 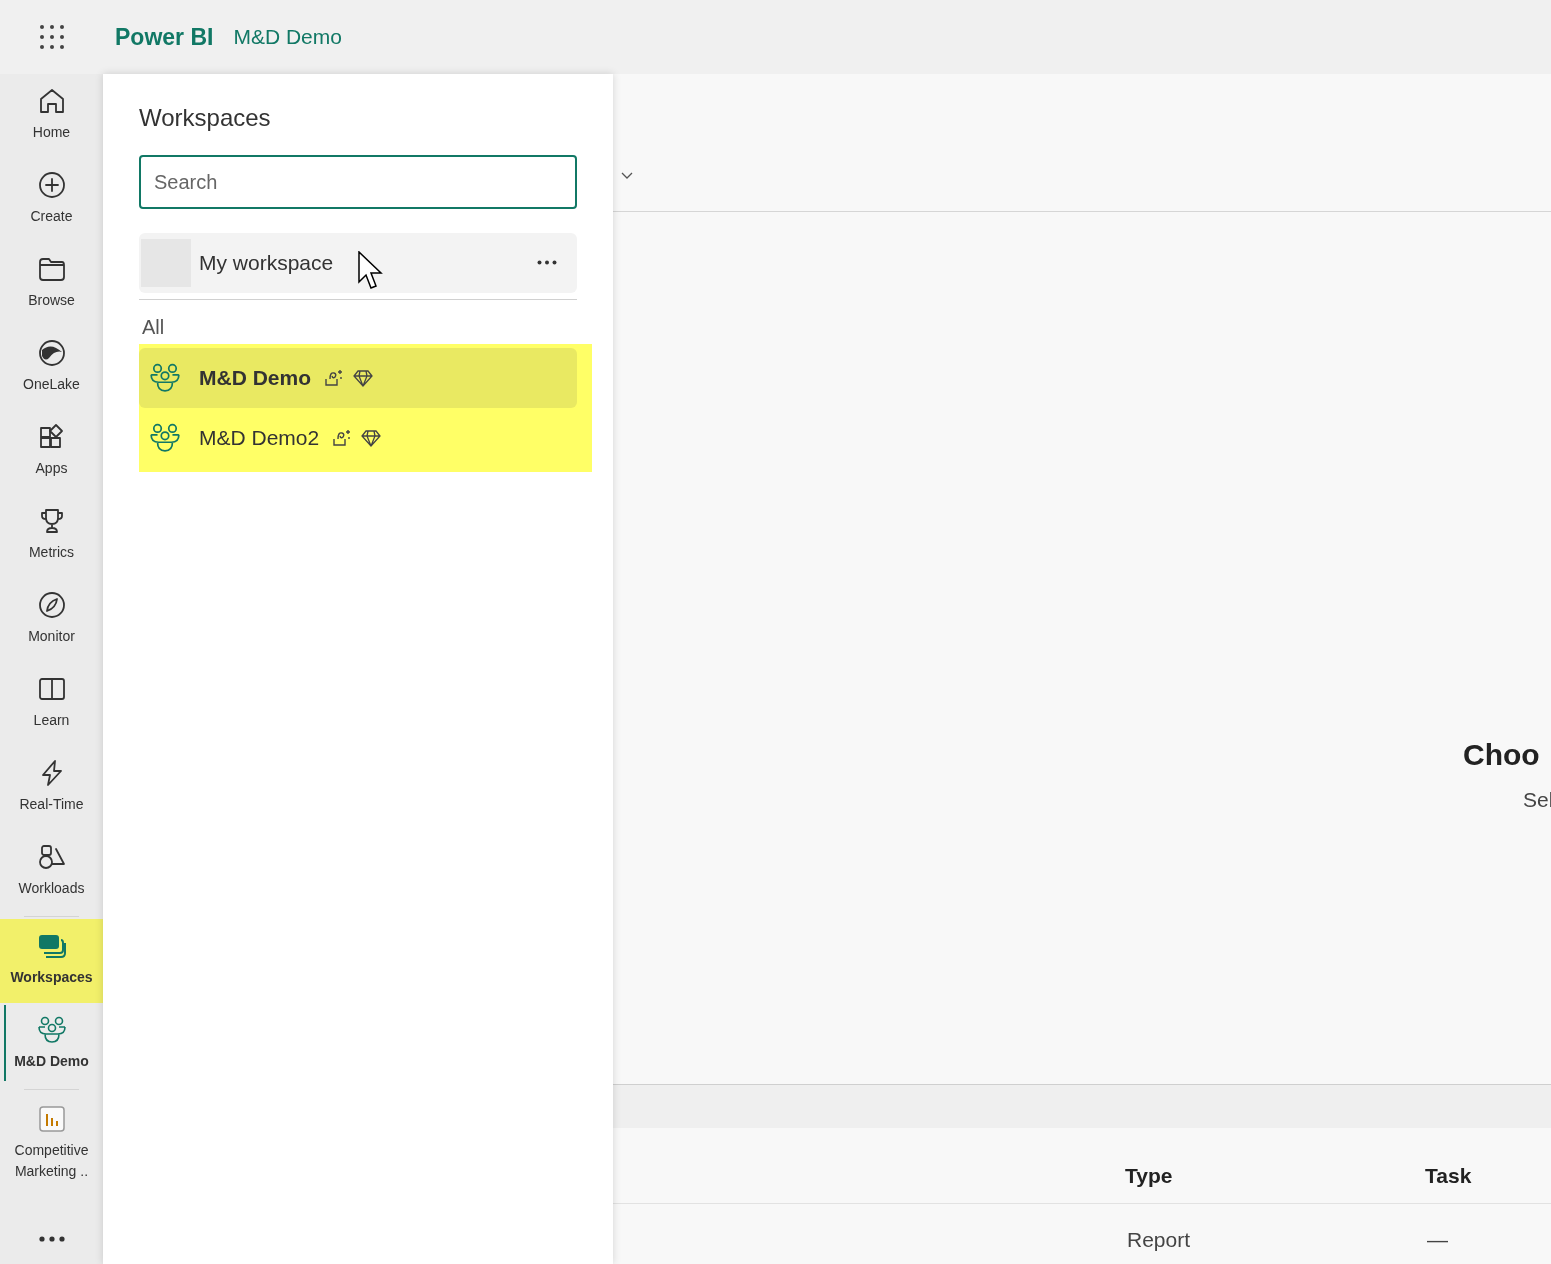 I want to click on my-workspace-item: My workspace, so click(x=358, y=263).